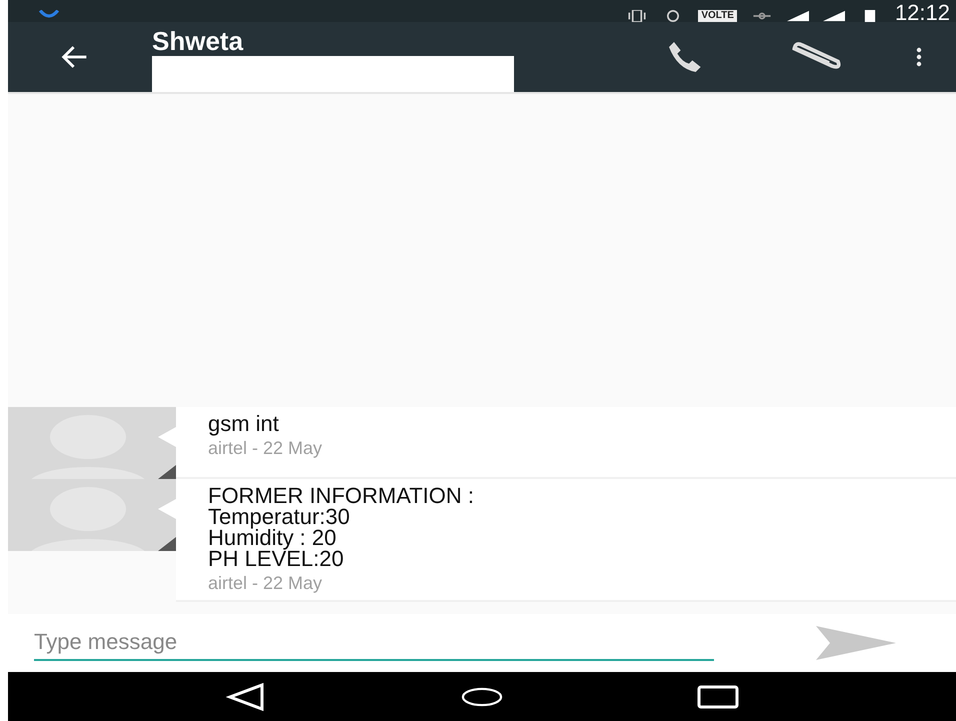 The image size is (956, 721). I want to click on volte-label: VOLTE, so click(717, 16).